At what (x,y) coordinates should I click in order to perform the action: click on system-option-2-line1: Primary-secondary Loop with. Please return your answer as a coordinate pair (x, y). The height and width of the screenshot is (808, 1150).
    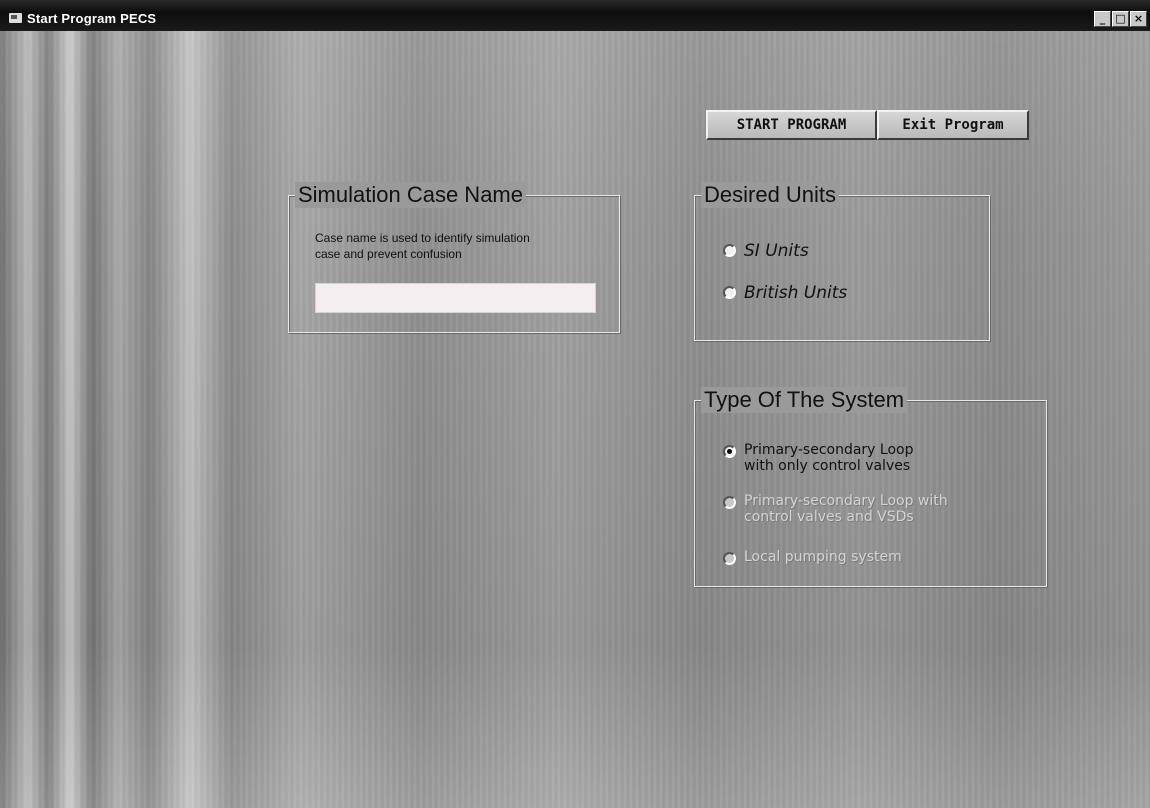
    Looking at the image, I should click on (846, 501).